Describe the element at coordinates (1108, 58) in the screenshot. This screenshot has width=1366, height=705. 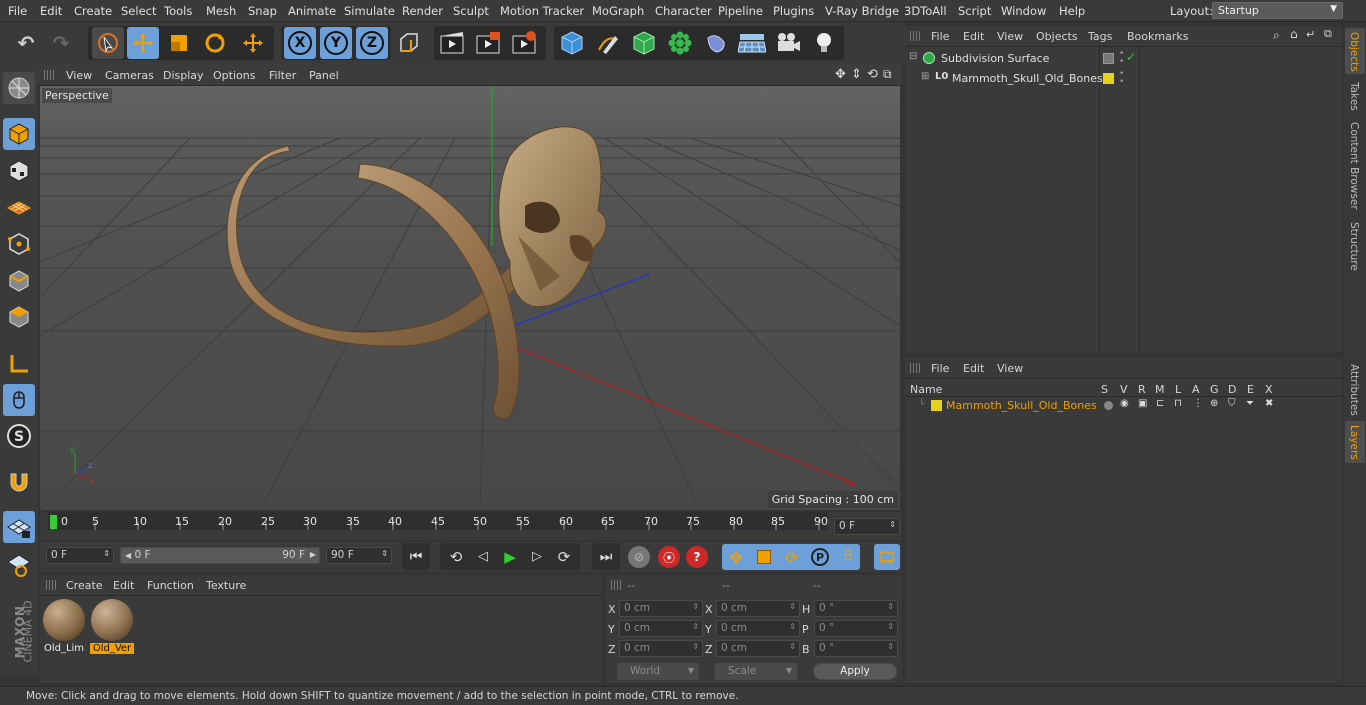
I see `layer-color-chip` at that location.